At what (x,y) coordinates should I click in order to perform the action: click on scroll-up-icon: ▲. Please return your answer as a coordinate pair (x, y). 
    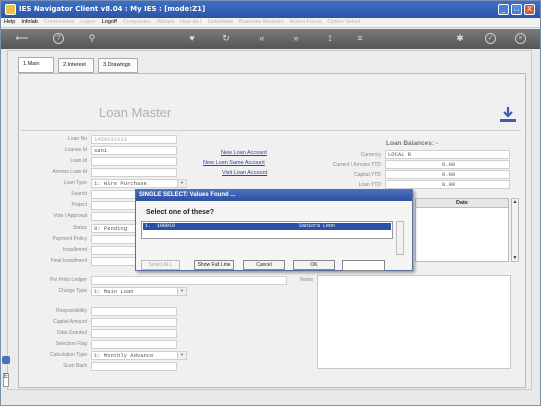
    Looking at the image, I should click on (515, 202).